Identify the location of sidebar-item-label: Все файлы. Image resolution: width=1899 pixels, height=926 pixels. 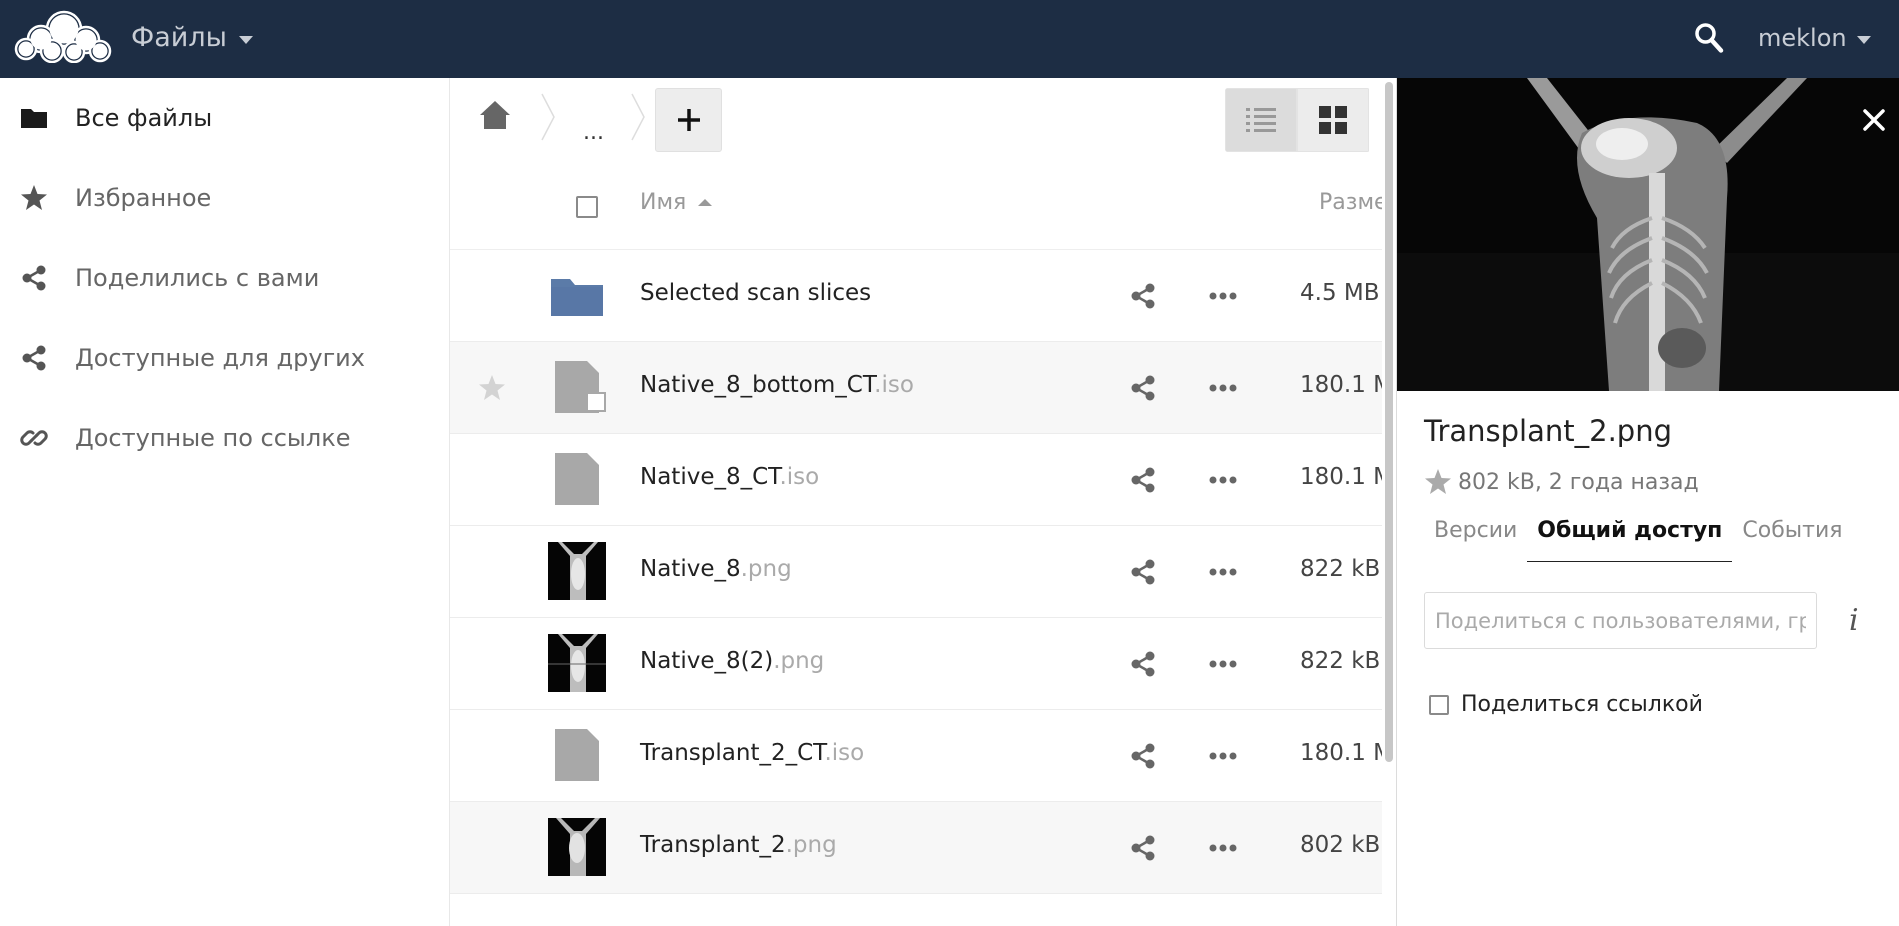
(144, 118).